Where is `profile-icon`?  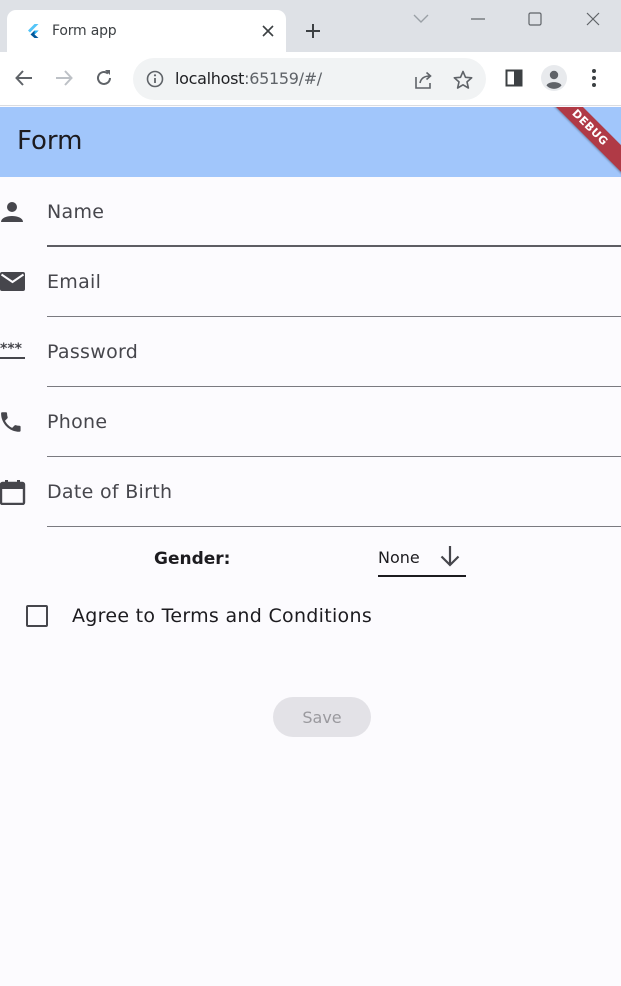
profile-icon is located at coordinates (554, 78).